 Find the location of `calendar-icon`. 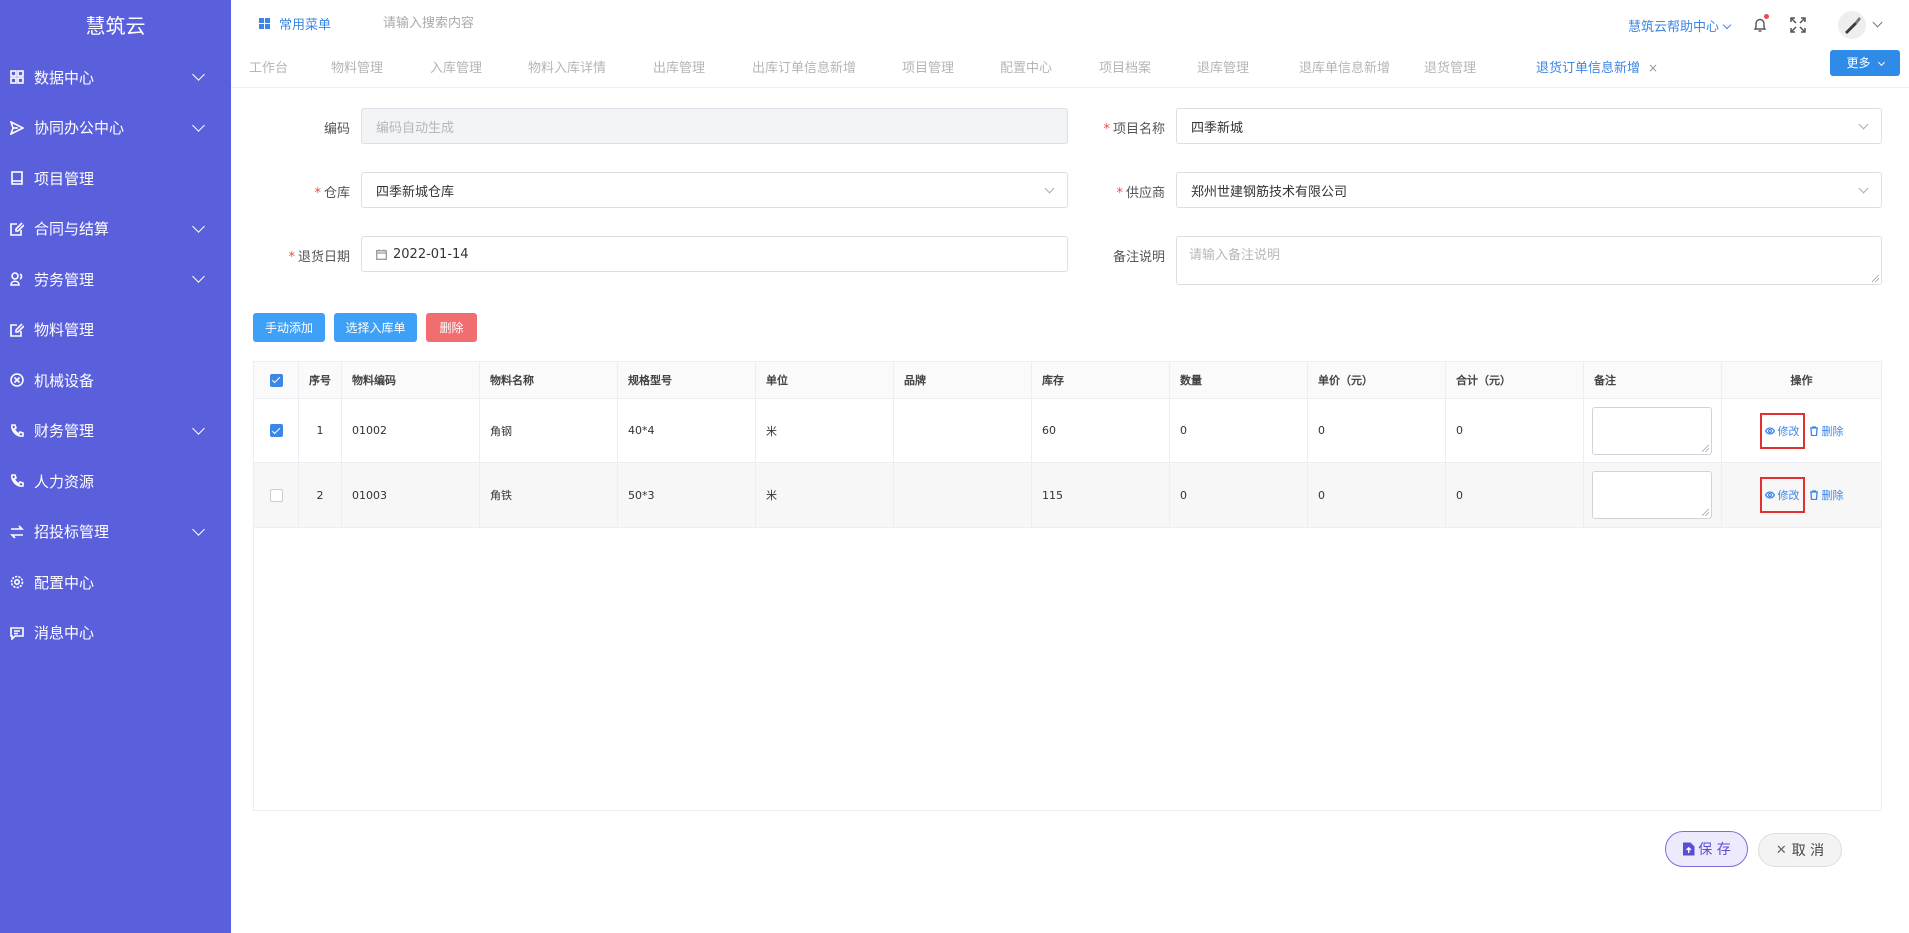

calendar-icon is located at coordinates (381, 254).